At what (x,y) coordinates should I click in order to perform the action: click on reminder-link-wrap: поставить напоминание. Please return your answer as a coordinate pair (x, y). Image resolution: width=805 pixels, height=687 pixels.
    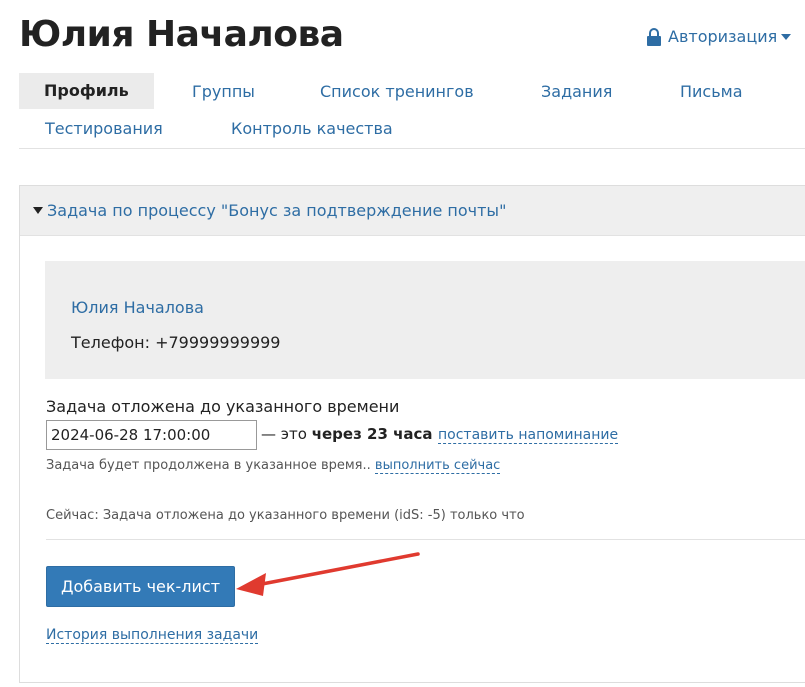
    Looking at the image, I should click on (528, 435).